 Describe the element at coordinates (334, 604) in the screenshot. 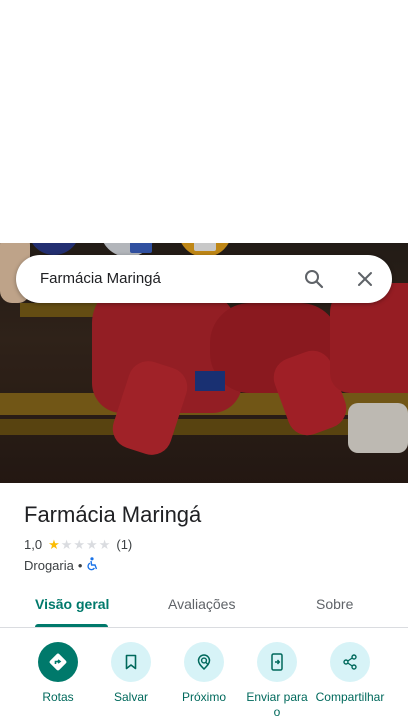

I see `tab-about: Sobre` at that location.